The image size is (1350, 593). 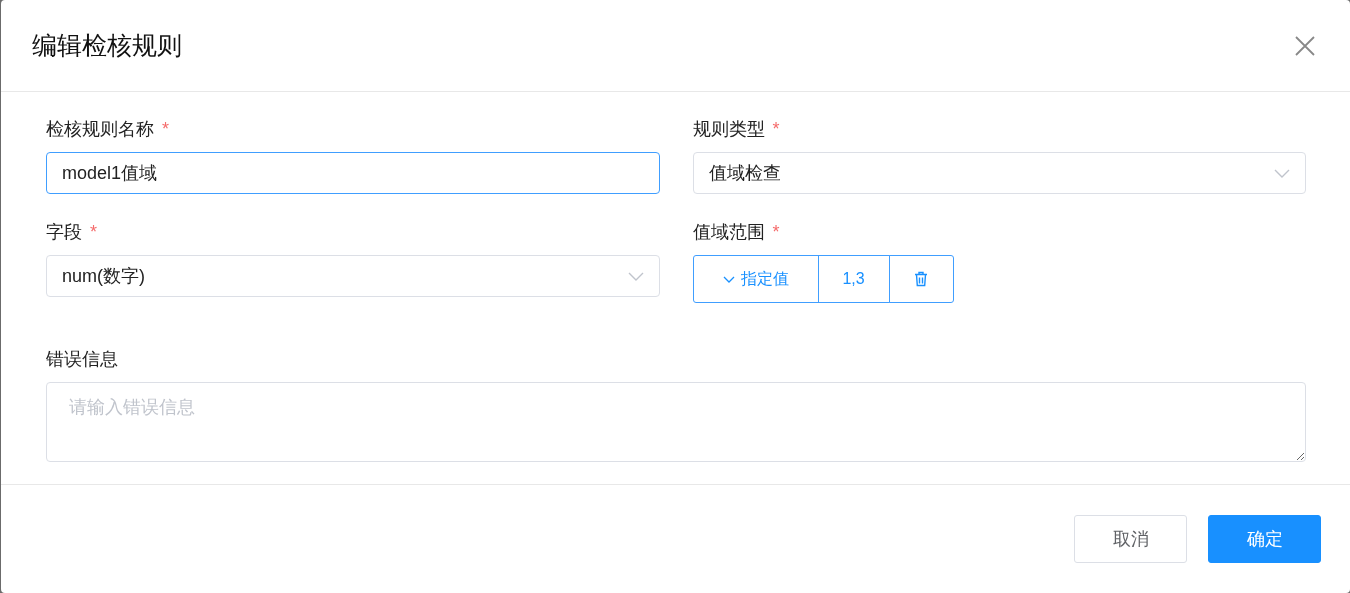 What do you see at coordinates (676, 422) in the screenshot?
I see `error-message-field: 请输入错误信息` at bounding box center [676, 422].